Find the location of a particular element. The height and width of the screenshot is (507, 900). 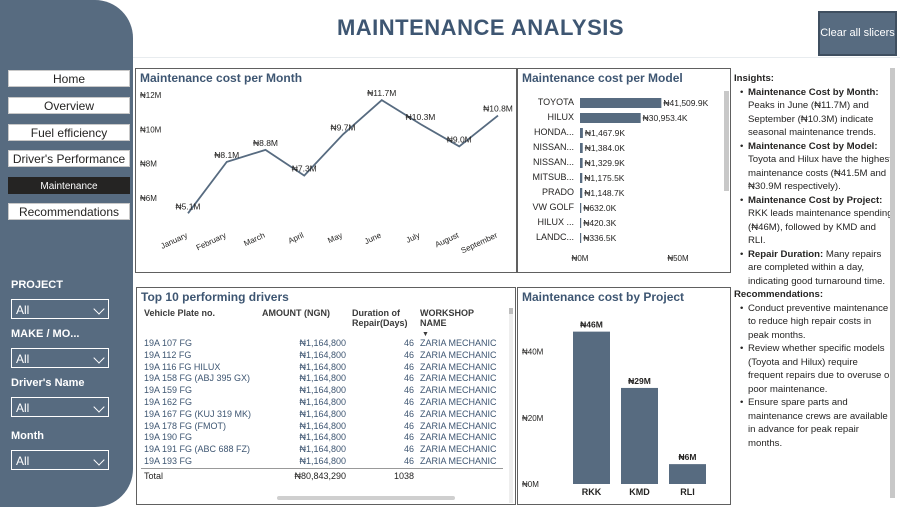

nav-home-button: Home is located at coordinates (69, 78).